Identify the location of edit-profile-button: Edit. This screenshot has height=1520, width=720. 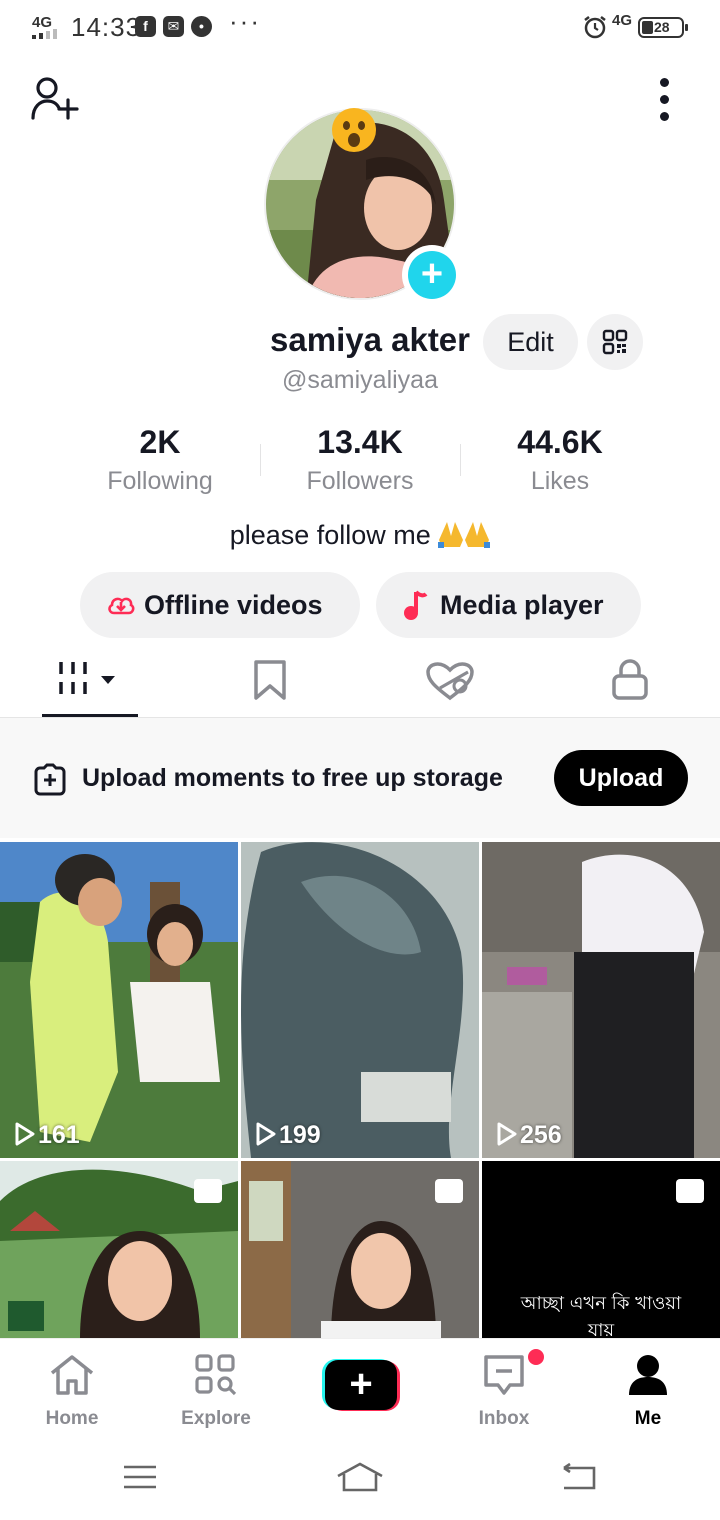
(530, 342).